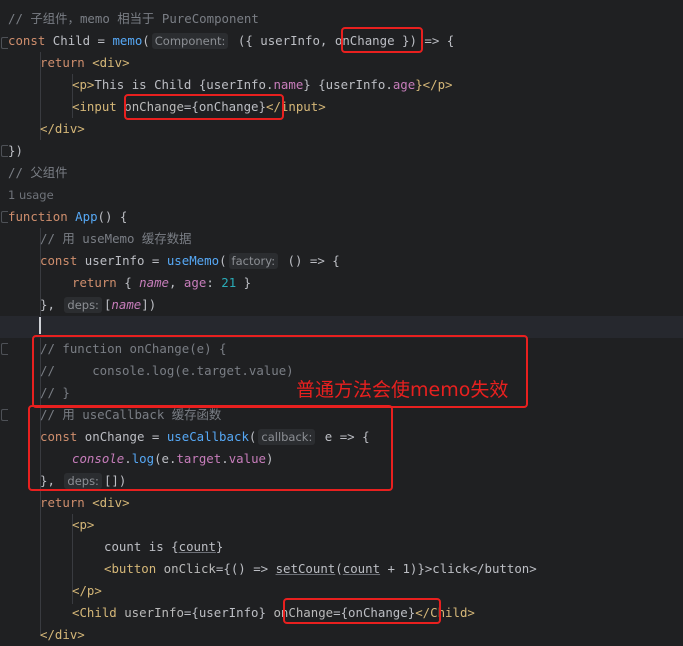 The height and width of the screenshot is (646, 683). I want to click on jsx-tag: }</p>, so click(434, 84).